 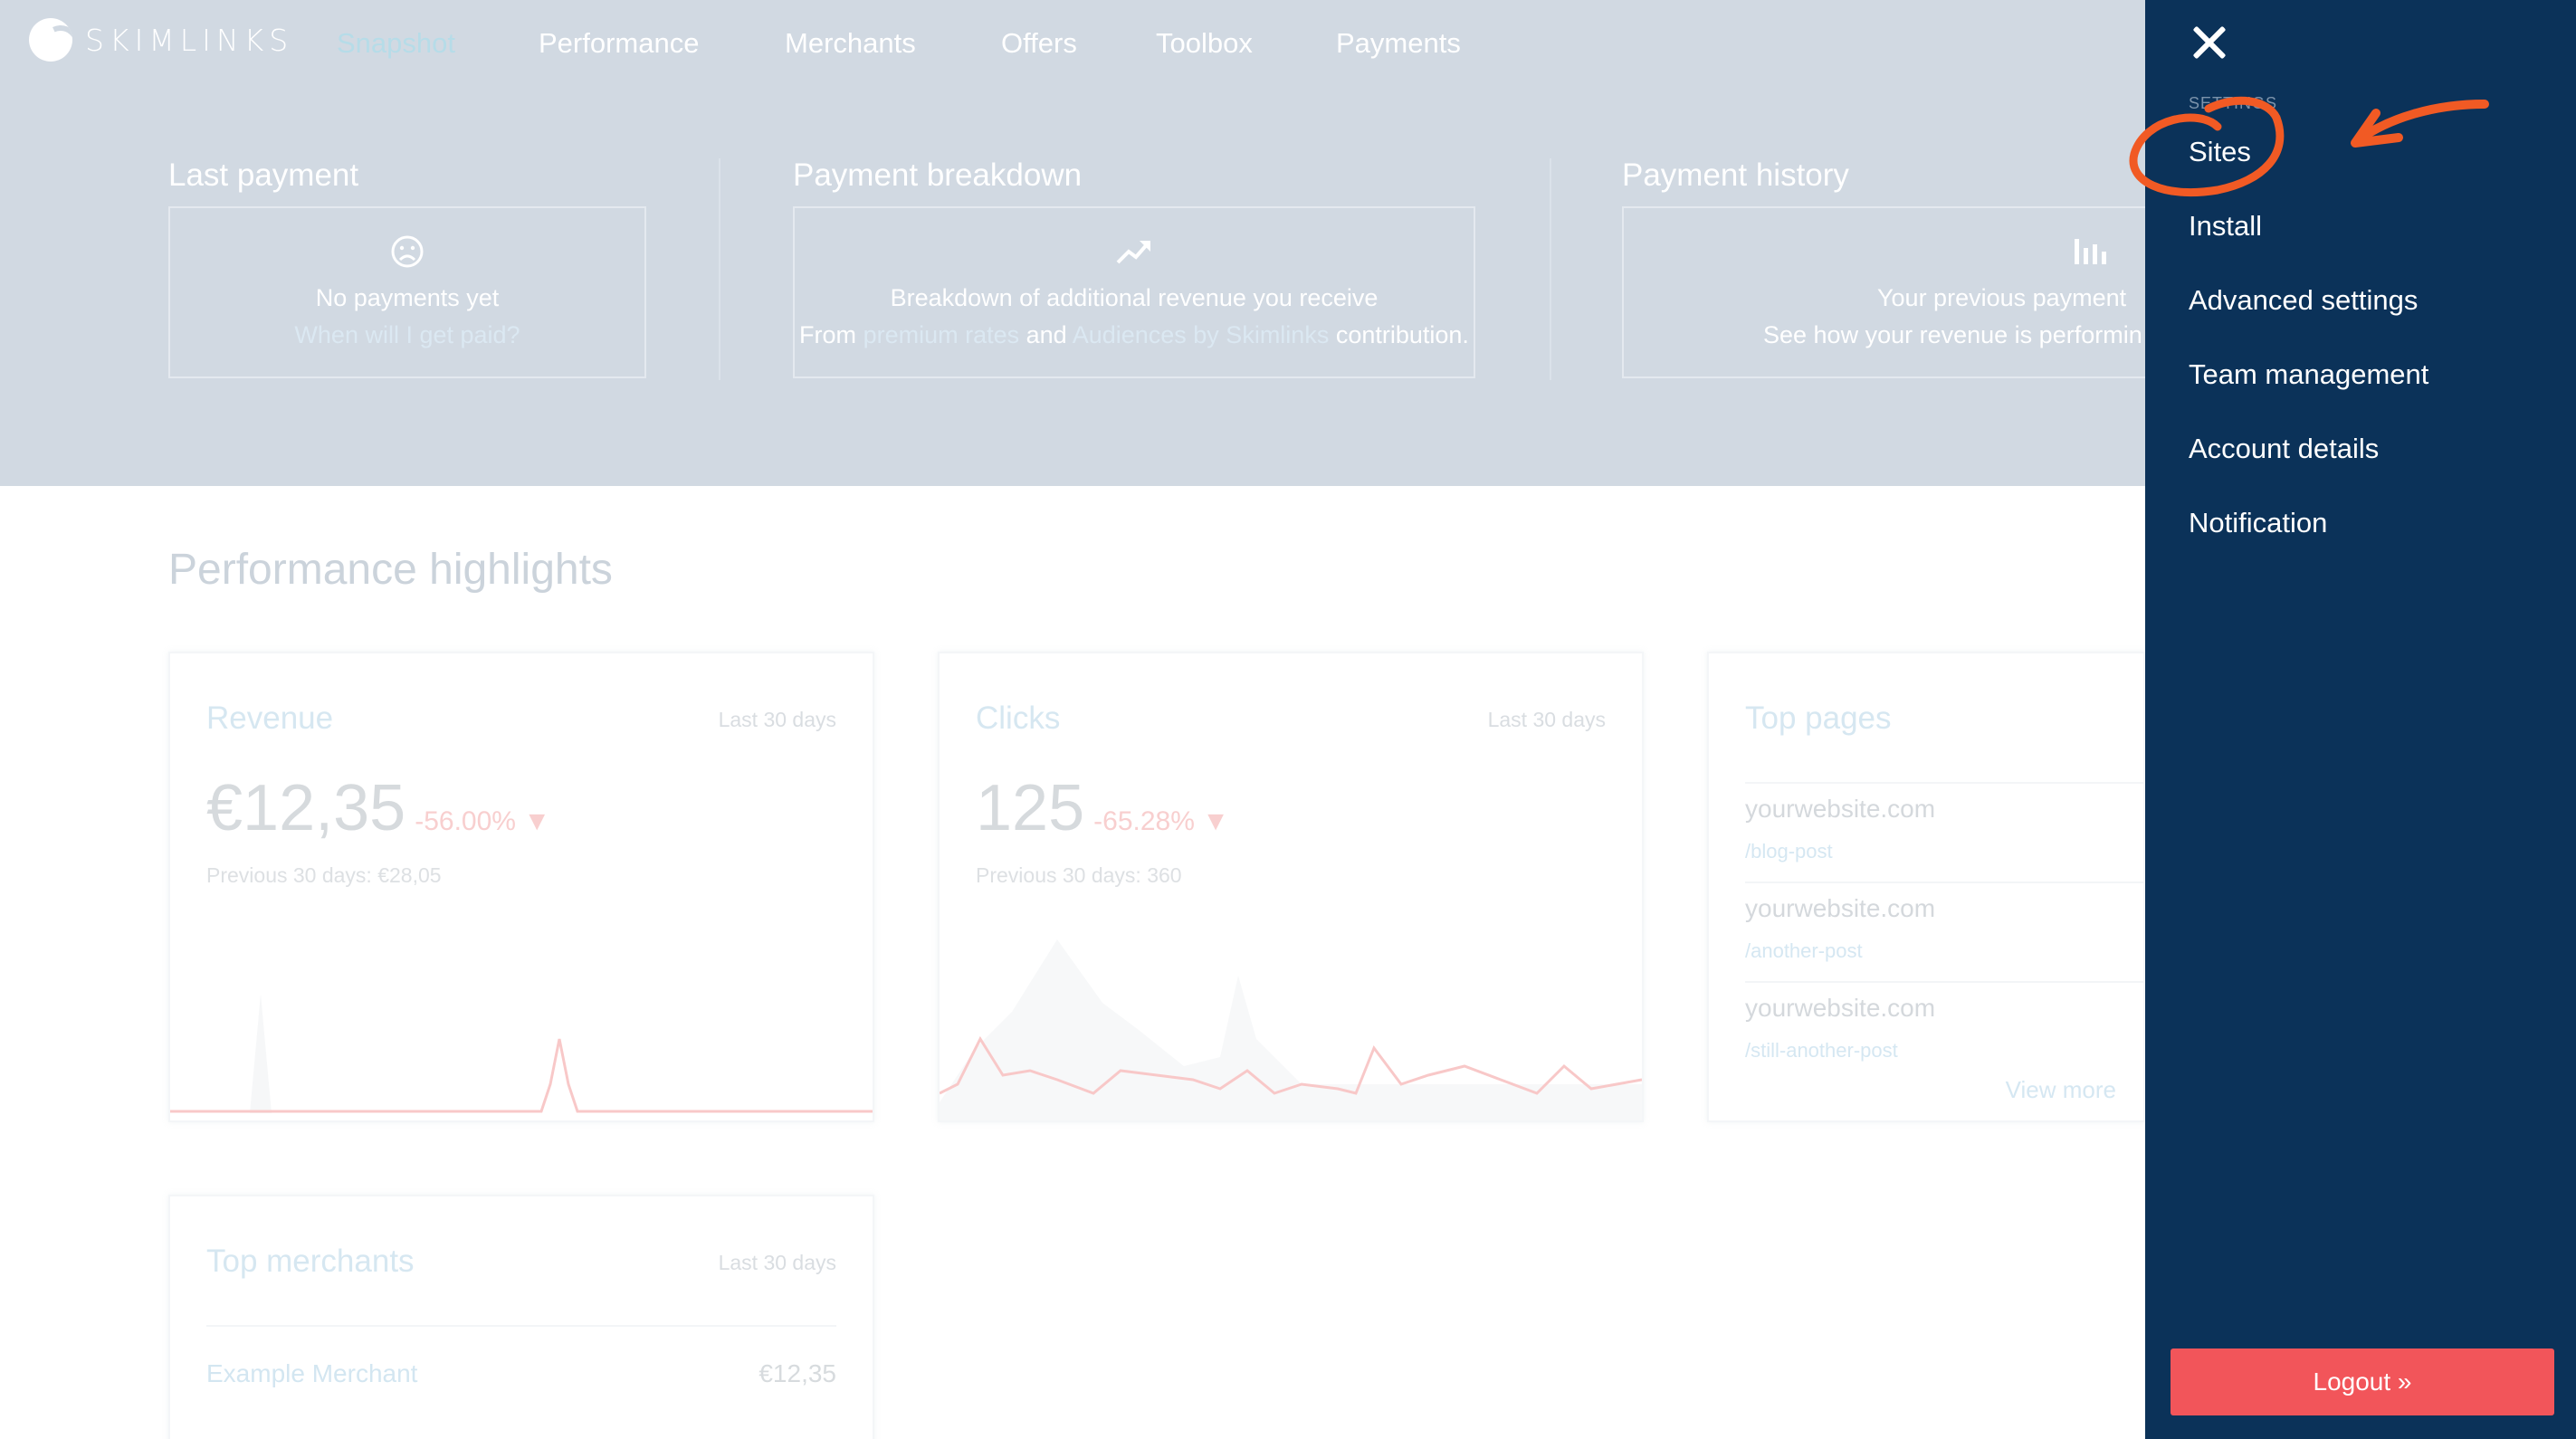 I want to click on nav-offers: Offers, so click(x=1039, y=43).